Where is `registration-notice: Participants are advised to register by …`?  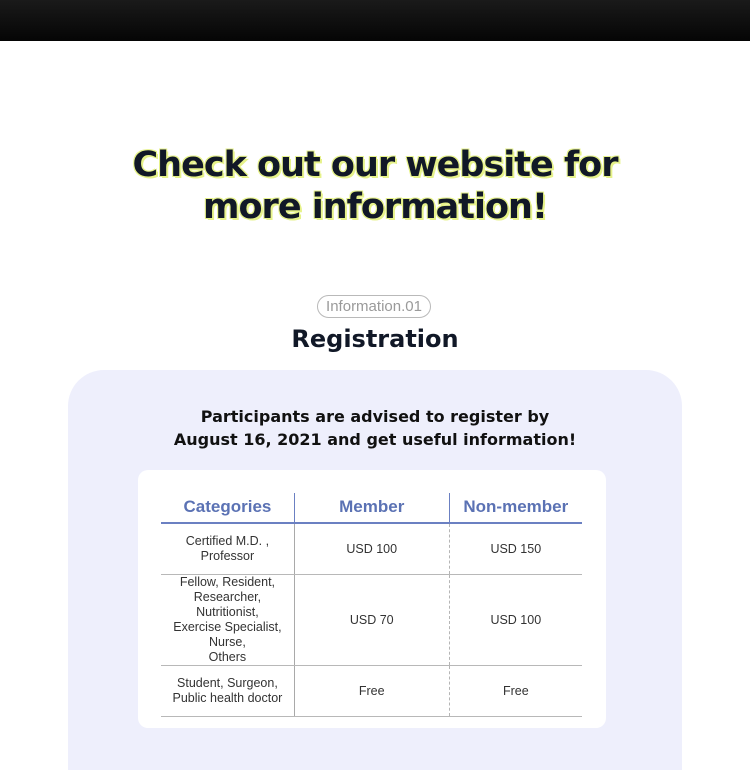 registration-notice: Participants are advised to register by … is located at coordinates (375, 428).